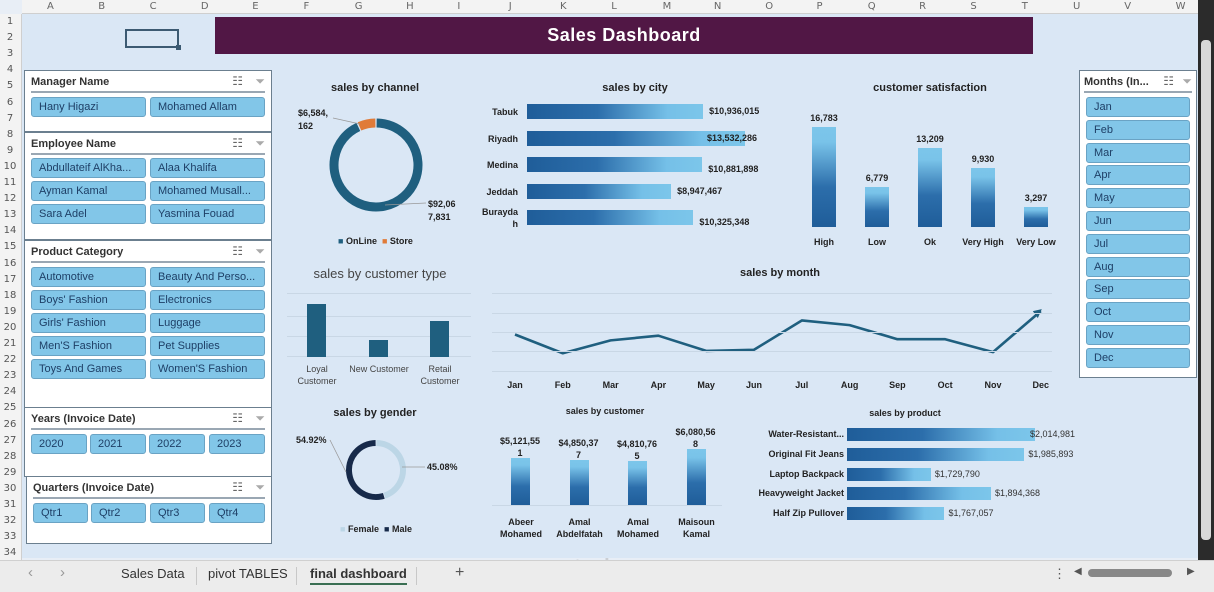 The height and width of the screenshot is (592, 1214). I want to click on slicer-item: Jul, so click(1138, 243).